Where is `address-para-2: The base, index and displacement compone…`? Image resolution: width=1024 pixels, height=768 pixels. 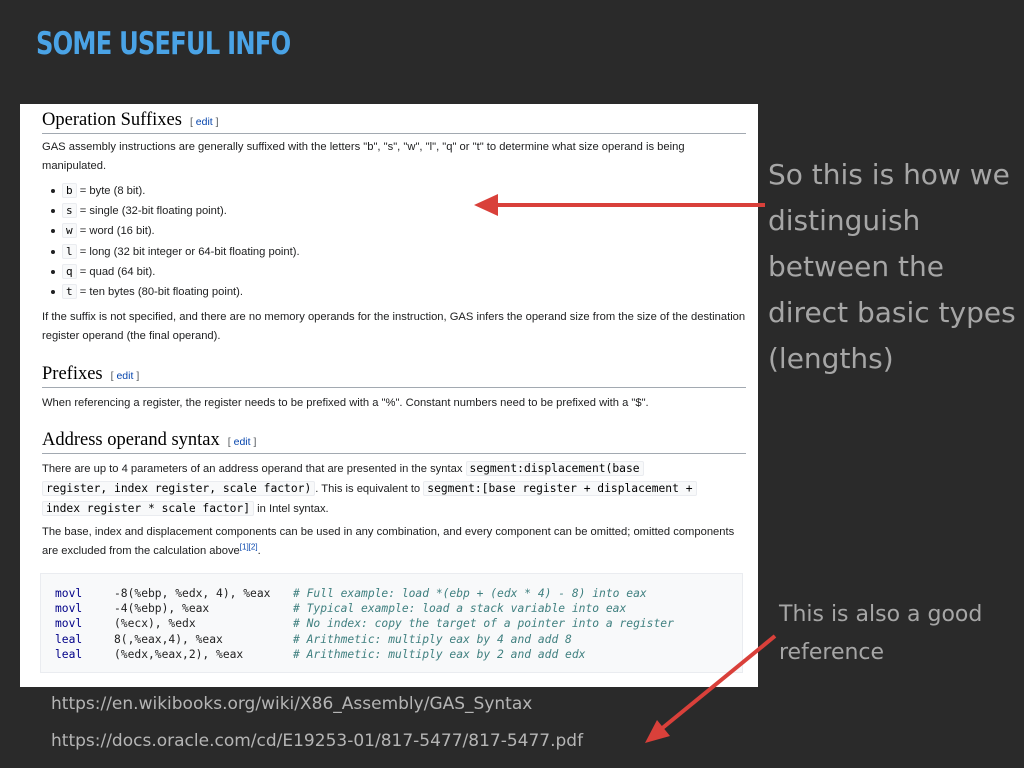
address-para-2: The base, index and displacement compone… is located at coordinates (394, 542).